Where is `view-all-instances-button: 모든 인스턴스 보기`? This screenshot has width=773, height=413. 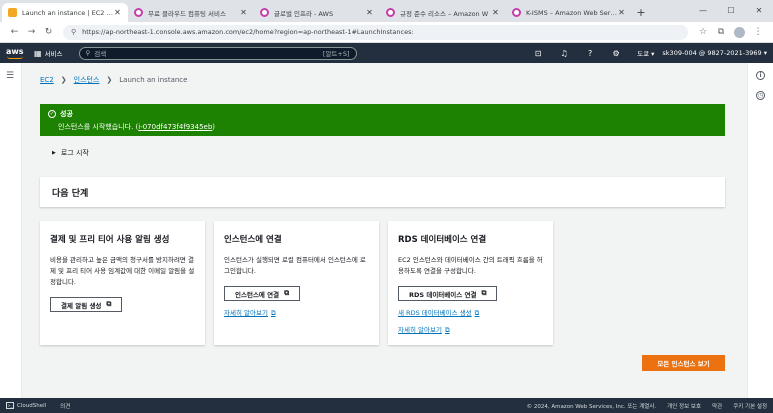
view-all-instances-button: 모든 인스턴스 보기 is located at coordinates (683, 363).